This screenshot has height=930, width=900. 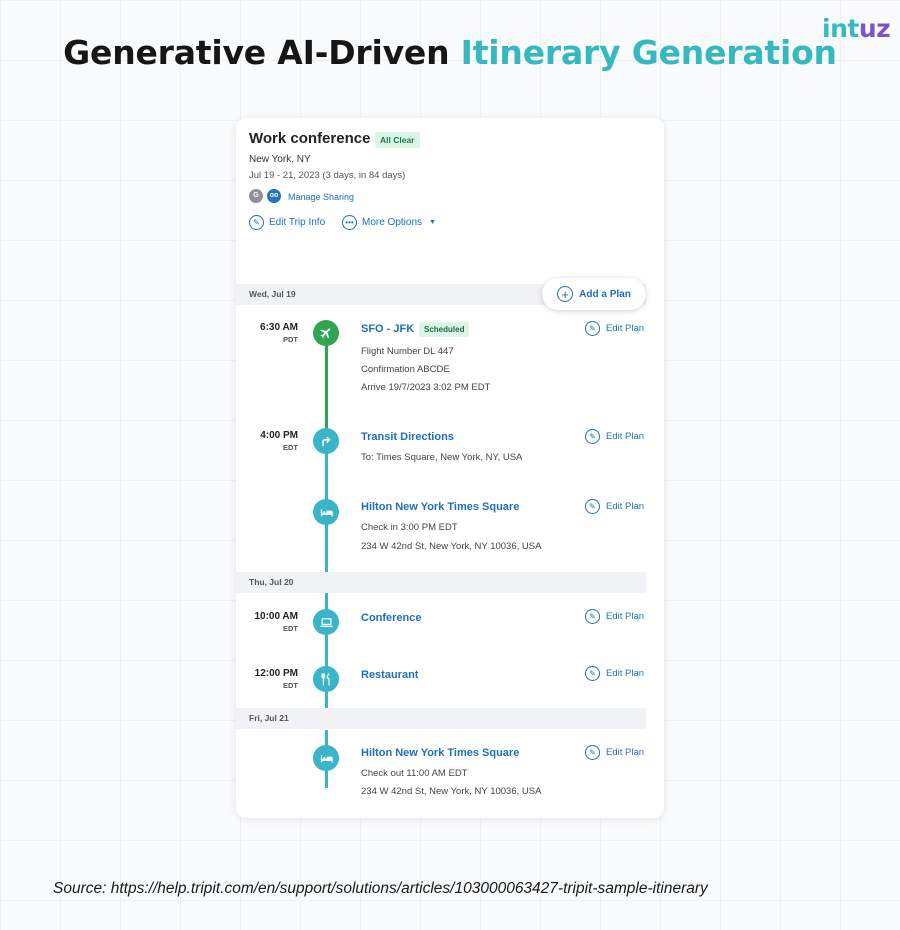 I want to click on logo-part-1: int, so click(x=840, y=28).